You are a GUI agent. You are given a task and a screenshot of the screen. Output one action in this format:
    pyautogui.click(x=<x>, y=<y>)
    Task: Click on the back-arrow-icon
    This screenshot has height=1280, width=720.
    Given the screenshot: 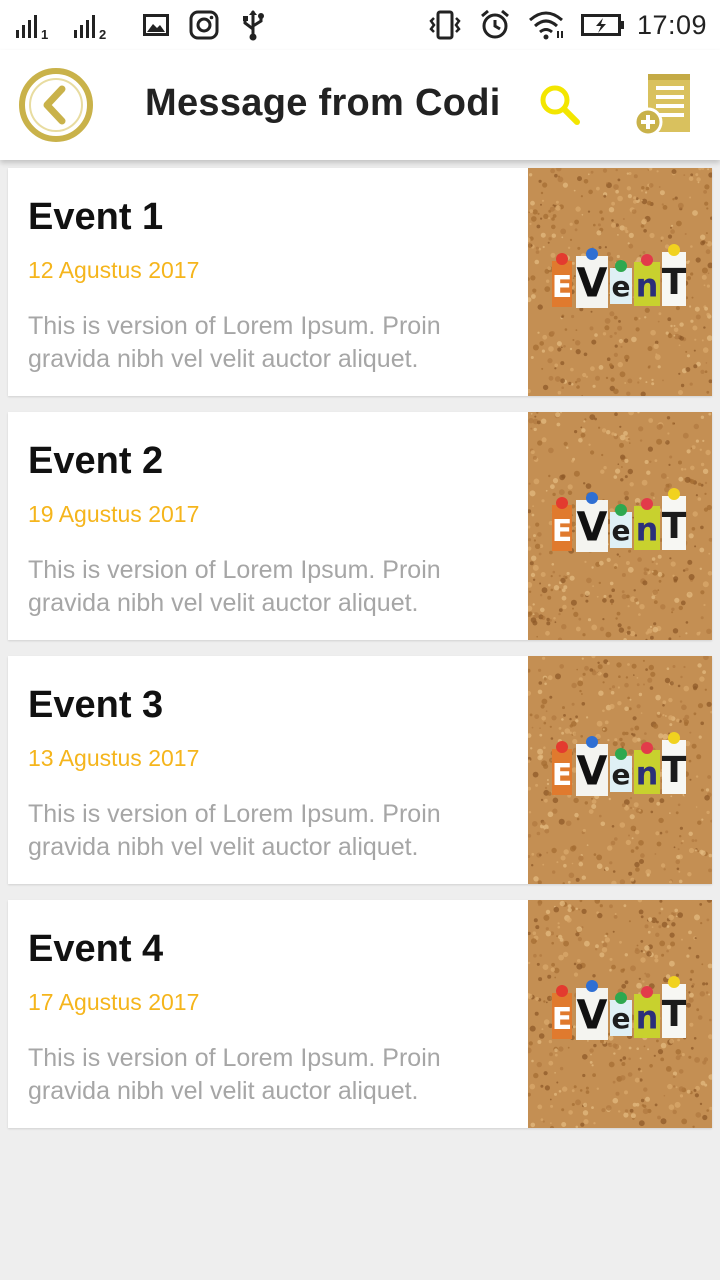 What is the action you would take?
    pyautogui.click(x=56, y=105)
    